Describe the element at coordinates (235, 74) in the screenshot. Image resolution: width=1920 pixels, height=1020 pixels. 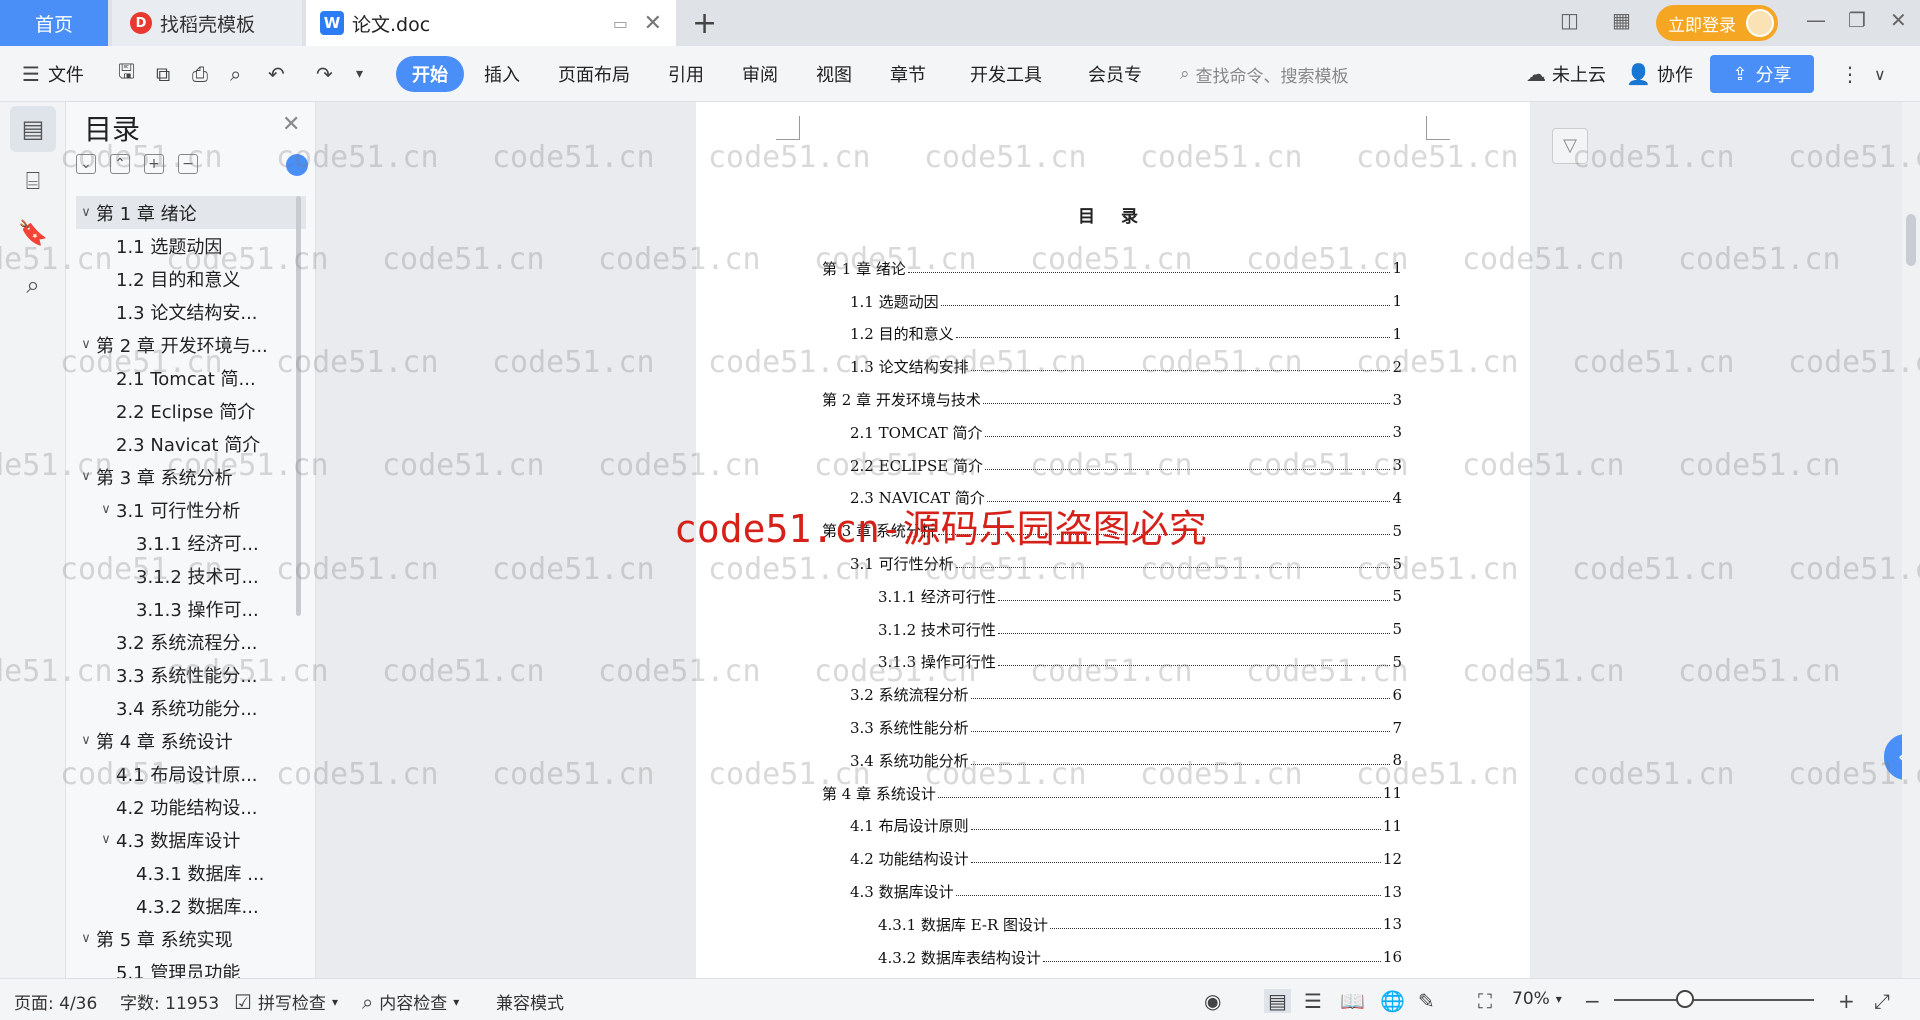
I see `preview-icon: ⌕` at that location.